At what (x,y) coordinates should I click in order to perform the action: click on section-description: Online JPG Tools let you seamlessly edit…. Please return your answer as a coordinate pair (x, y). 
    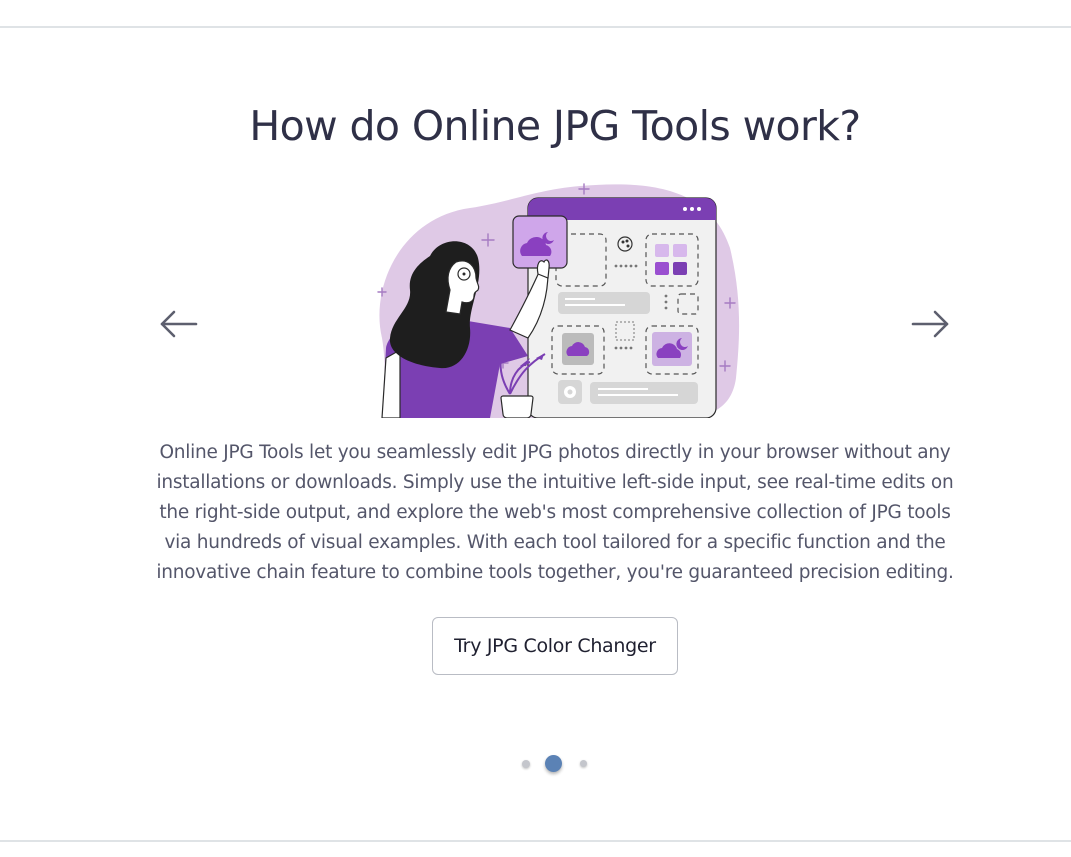
    Looking at the image, I should click on (555, 512).